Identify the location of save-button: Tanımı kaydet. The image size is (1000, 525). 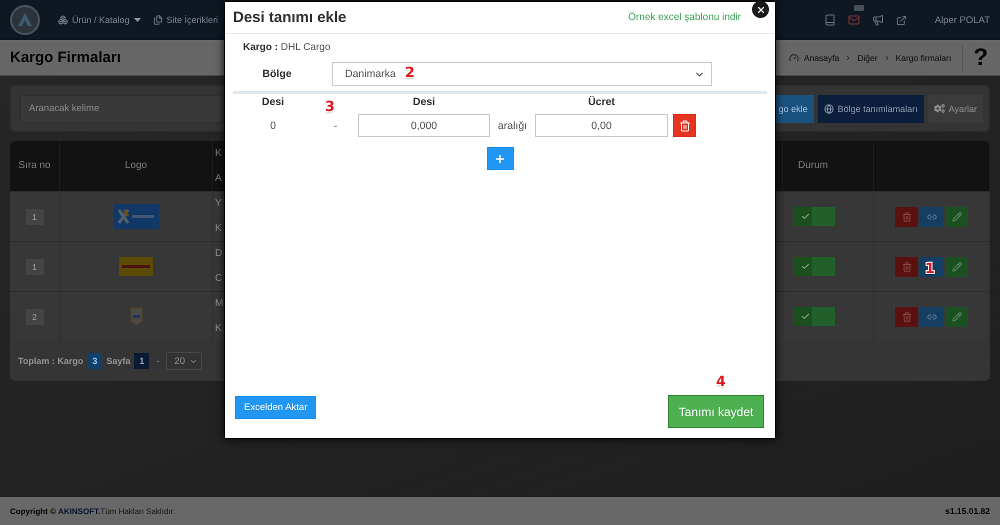
(716, 411).